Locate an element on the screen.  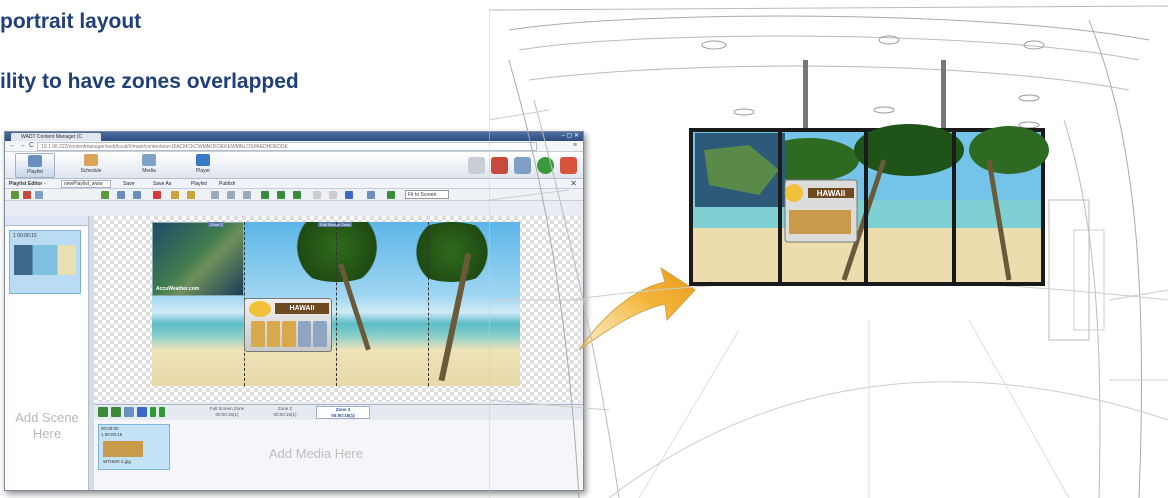
text-tool-icon is located at coordinates (121, 195).